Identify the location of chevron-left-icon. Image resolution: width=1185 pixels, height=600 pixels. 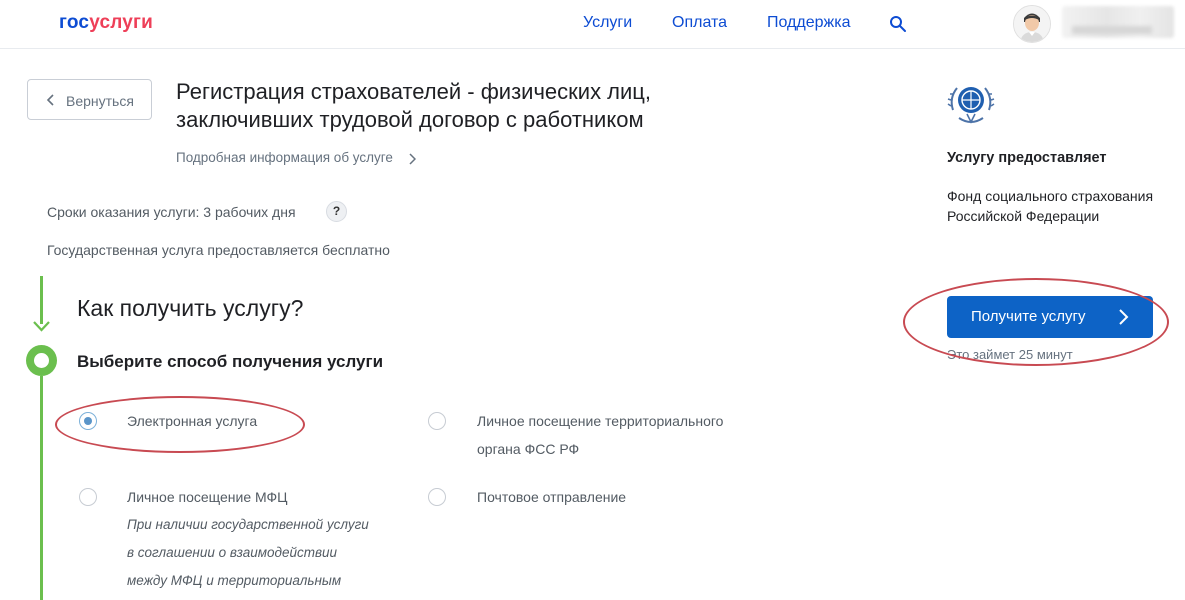
(50, 100).